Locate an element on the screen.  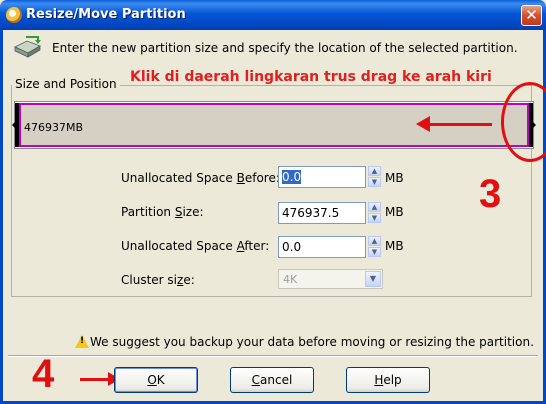
separator is located at coordinates (273, 356).